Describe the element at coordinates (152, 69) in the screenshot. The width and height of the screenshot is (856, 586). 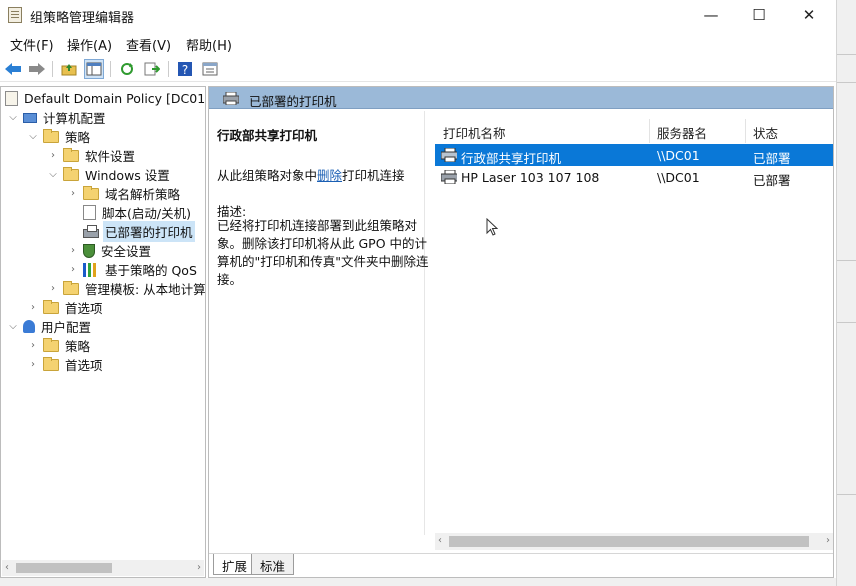
I see `export-list-icon` at that location.